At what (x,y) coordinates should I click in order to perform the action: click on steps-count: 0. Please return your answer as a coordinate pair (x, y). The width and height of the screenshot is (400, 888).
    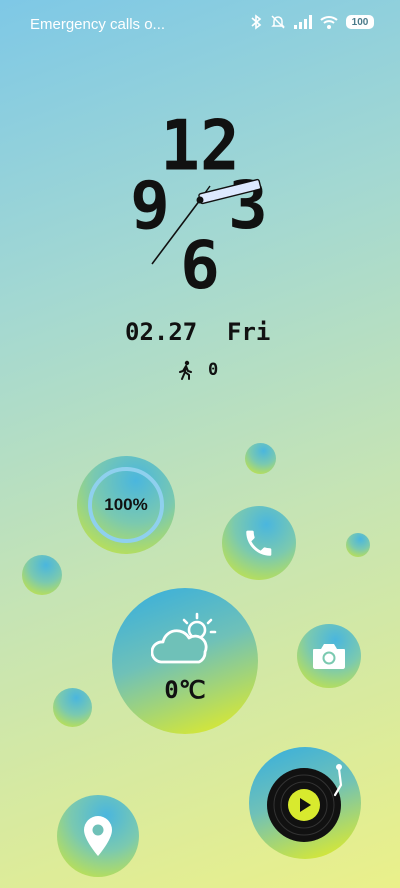
    Looking at the image, I should click on (213, 370).